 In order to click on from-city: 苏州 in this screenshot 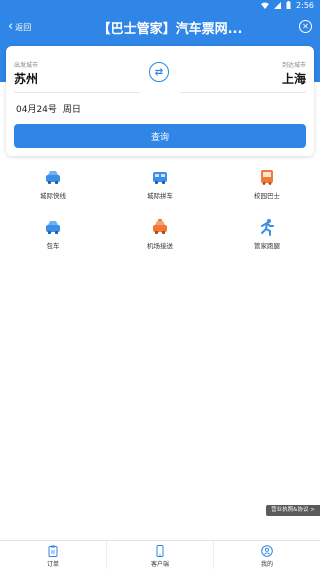, I will do `click(26, 78)`.